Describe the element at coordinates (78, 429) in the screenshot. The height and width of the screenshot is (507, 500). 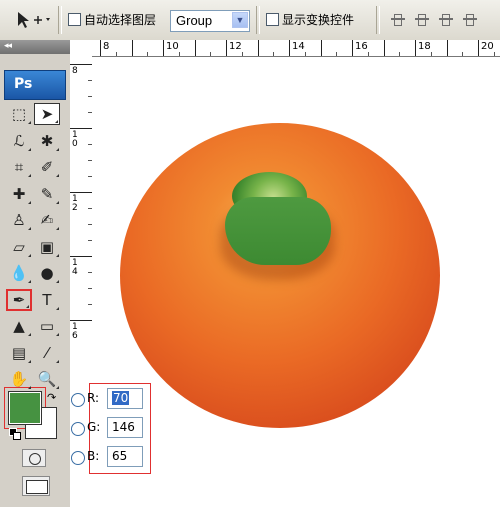
I see `g-radio` at that location.